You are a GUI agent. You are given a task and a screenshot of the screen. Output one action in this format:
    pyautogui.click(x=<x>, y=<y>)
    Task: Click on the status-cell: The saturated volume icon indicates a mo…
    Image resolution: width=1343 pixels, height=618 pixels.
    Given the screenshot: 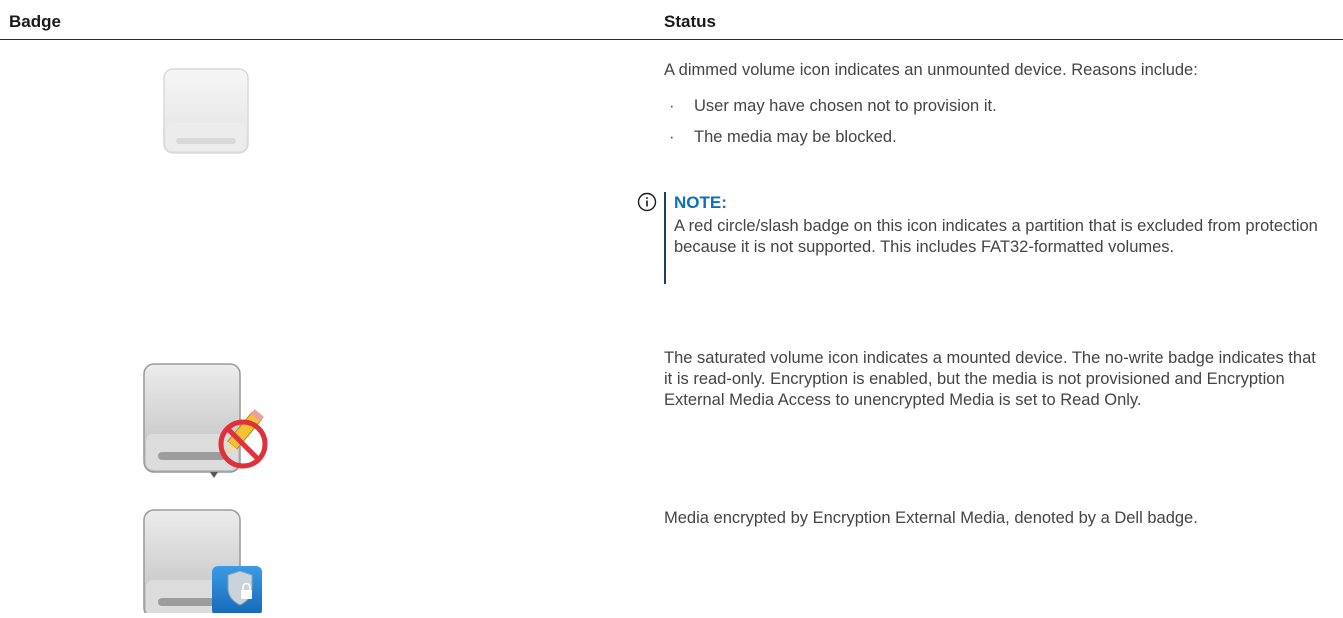 What is the action you would take?
    pyautogui.click(x=994, y=379)
    